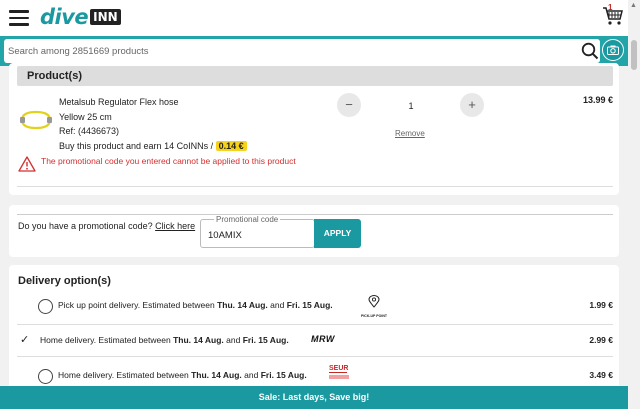 The height and width of the screenshot is (409, 640). I want to click on page-scrollbar: ▲, so click(634, 204).